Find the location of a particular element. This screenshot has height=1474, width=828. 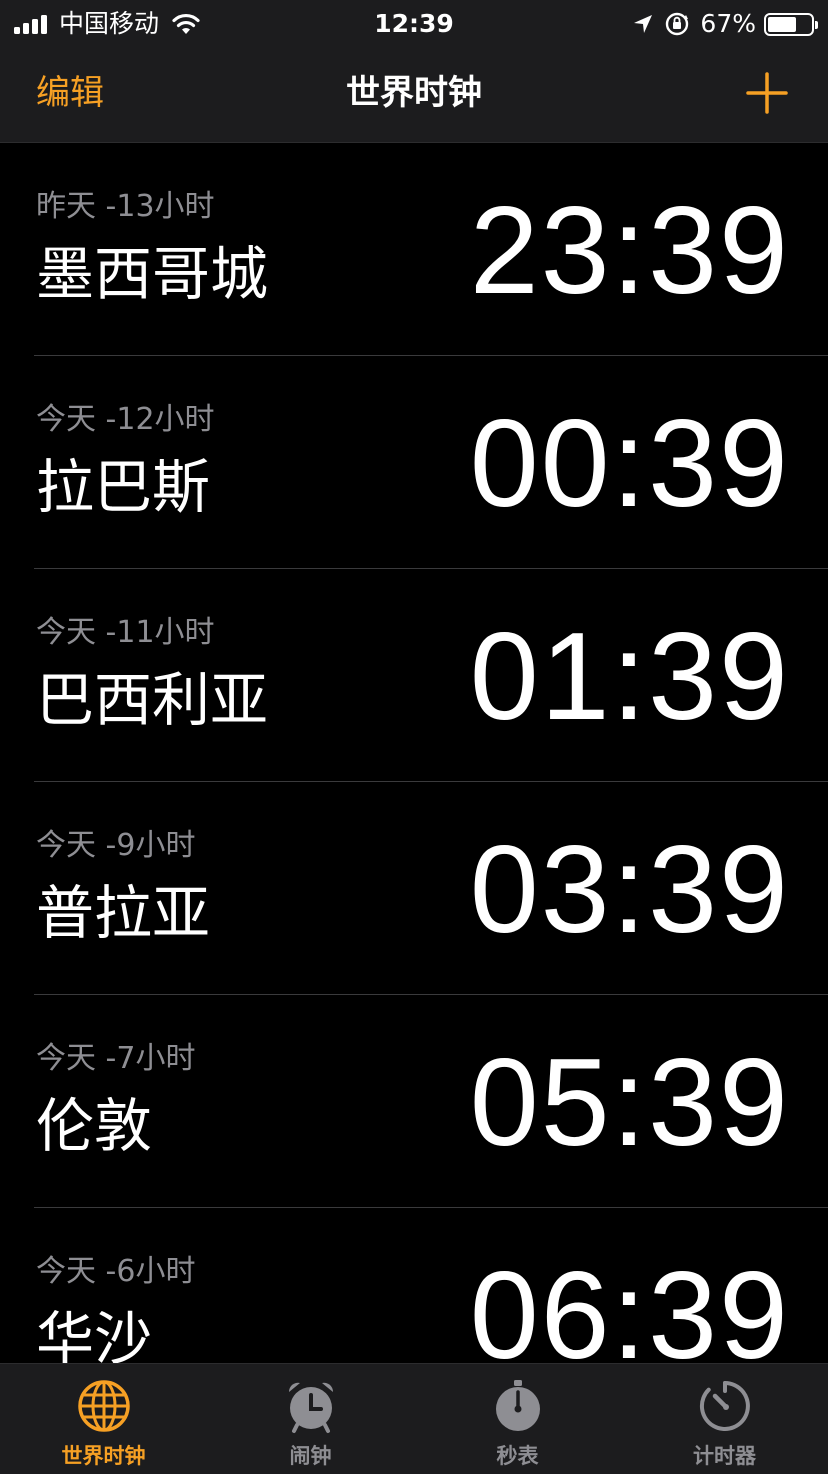

day-offset-label: 今天 -6小时 is located at coordinates (116, 1271).